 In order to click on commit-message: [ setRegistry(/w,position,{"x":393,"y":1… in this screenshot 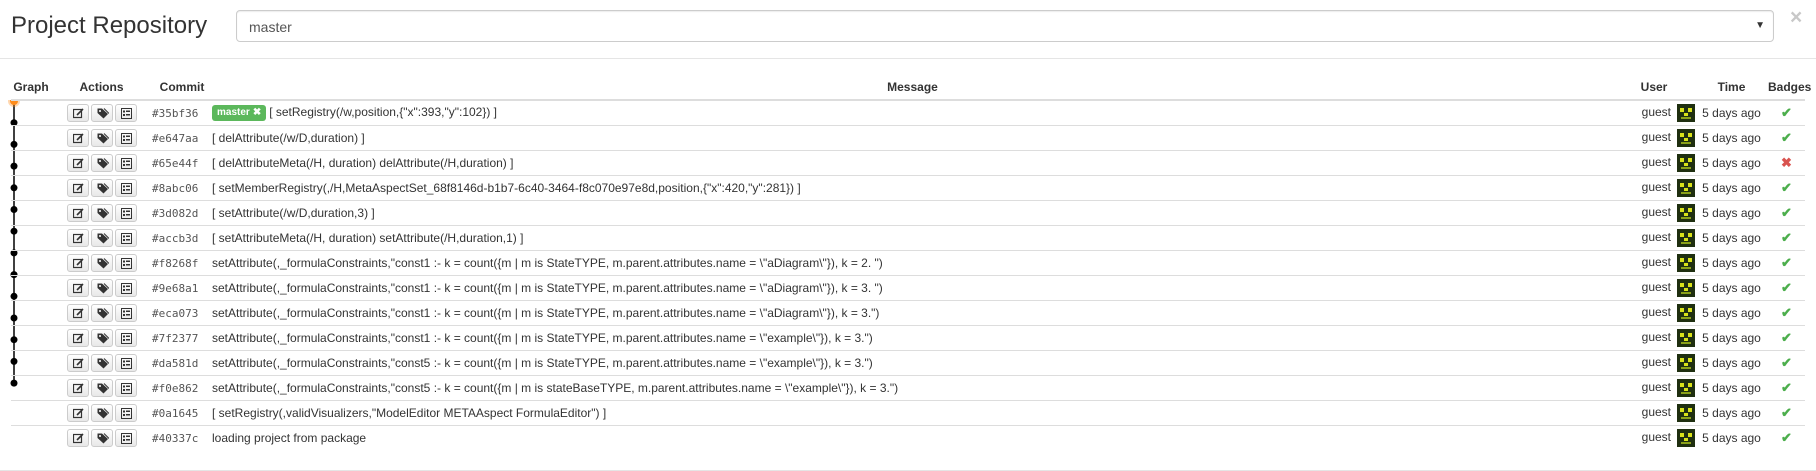, I will do `click(383, 112)`.